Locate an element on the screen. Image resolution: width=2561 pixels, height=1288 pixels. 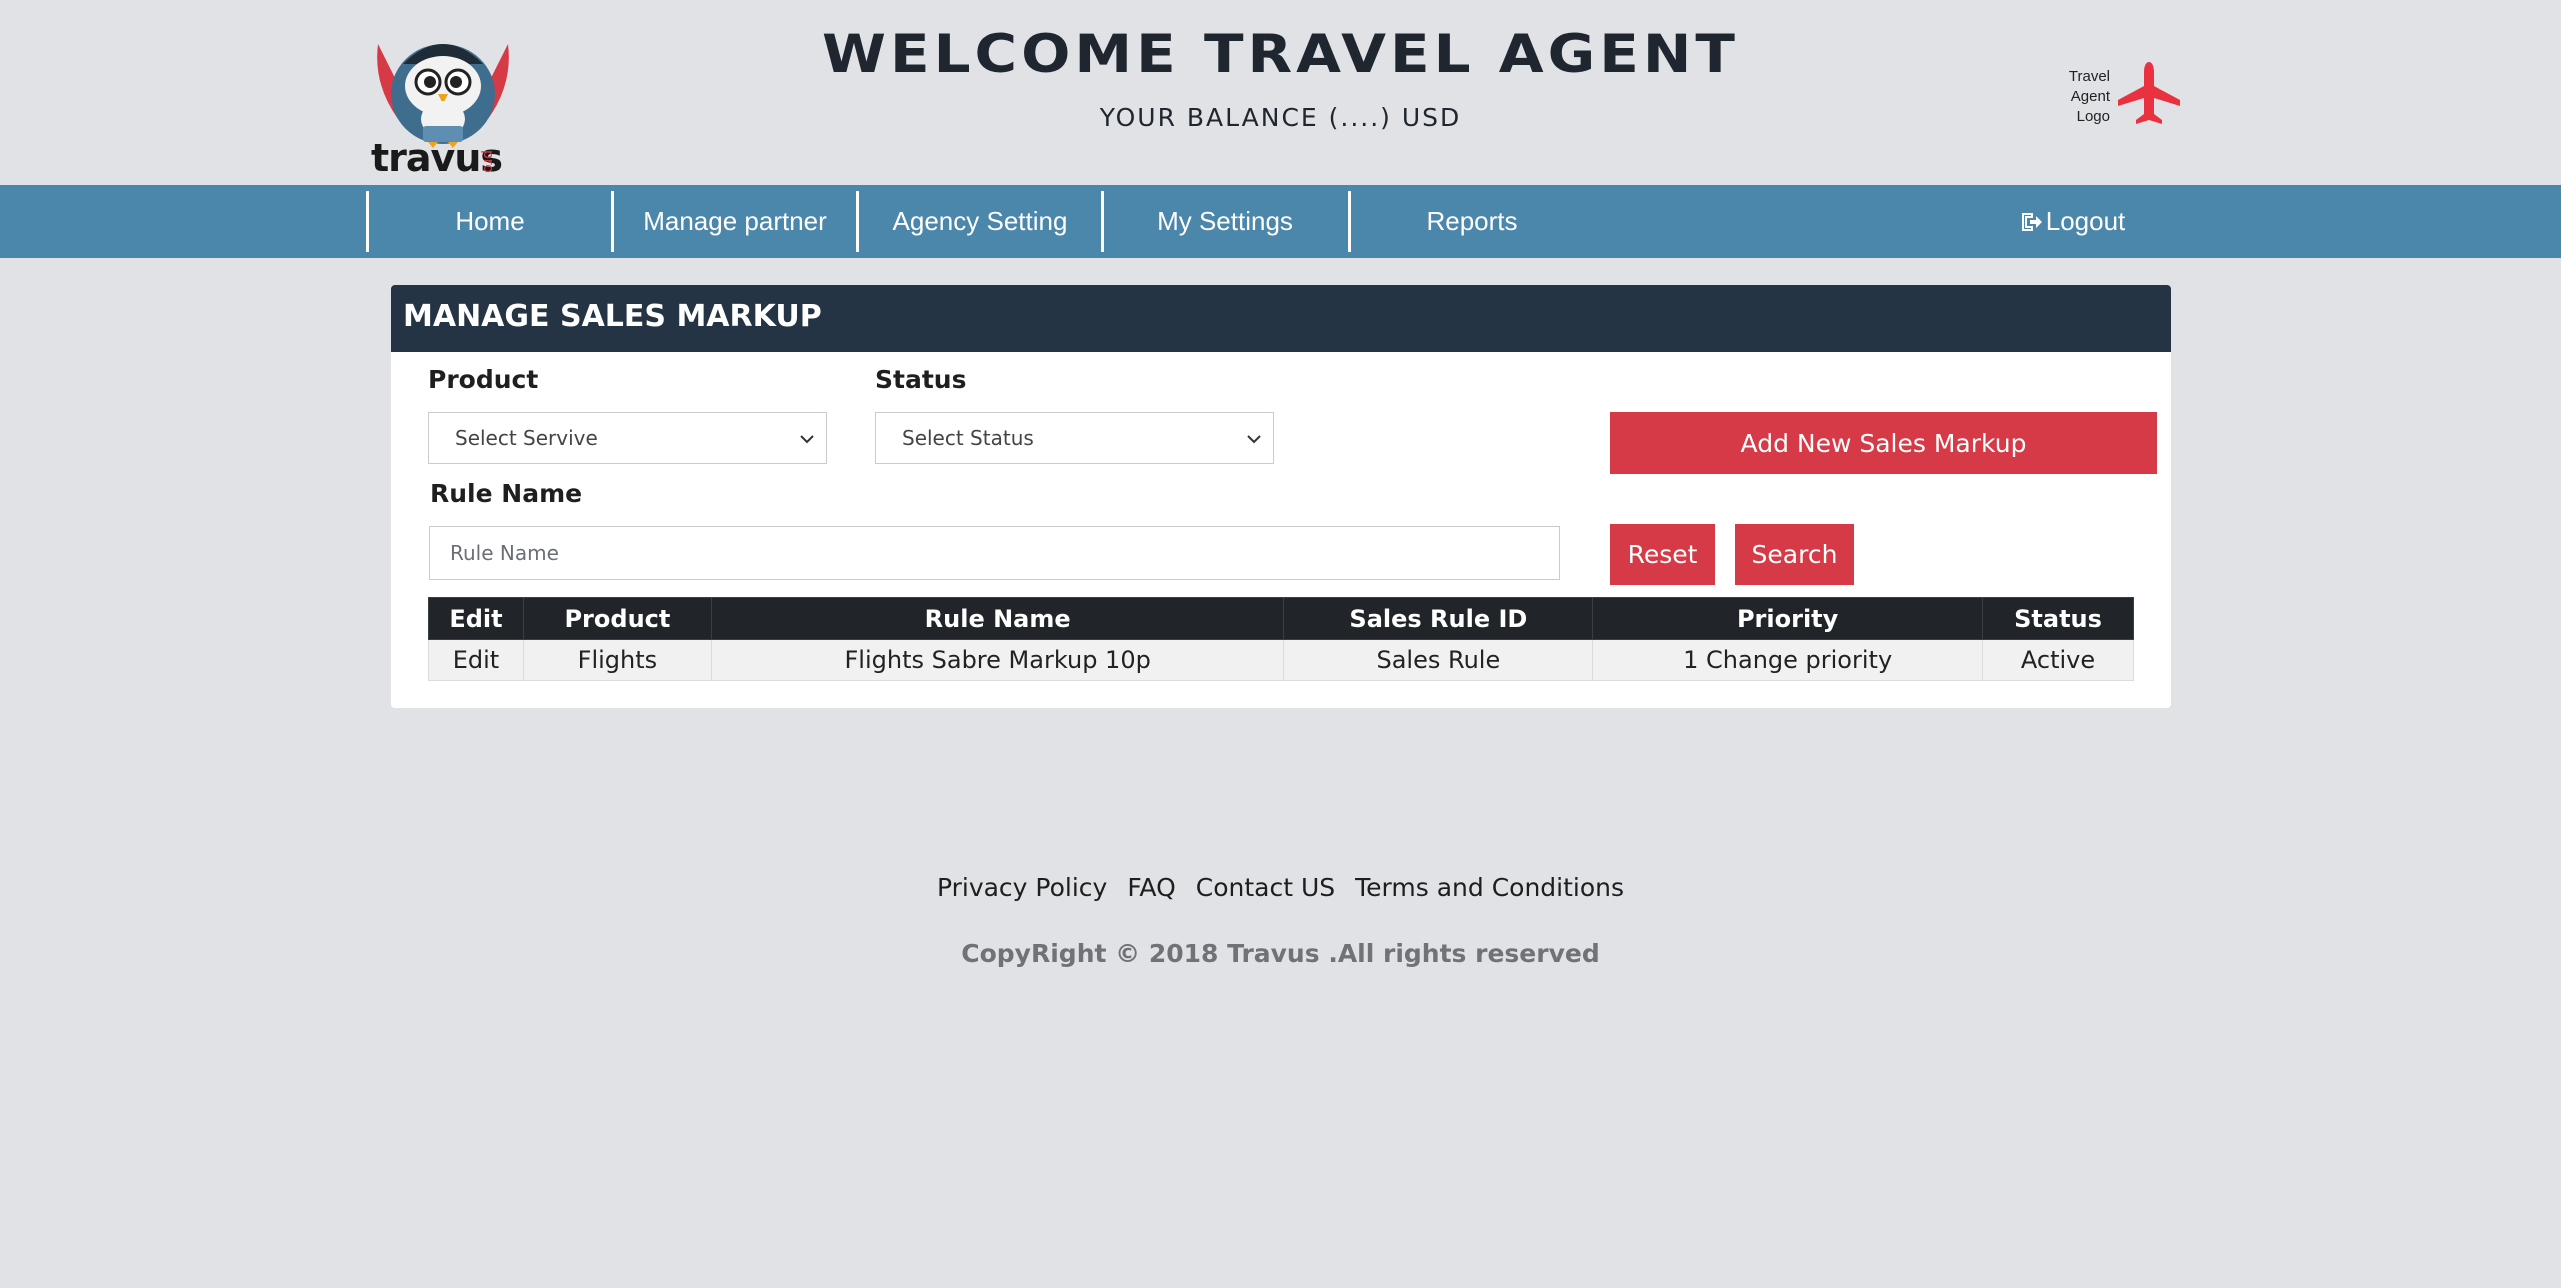
add-button-label: Add New Sales Markup is located at coordinates (1883, 443).